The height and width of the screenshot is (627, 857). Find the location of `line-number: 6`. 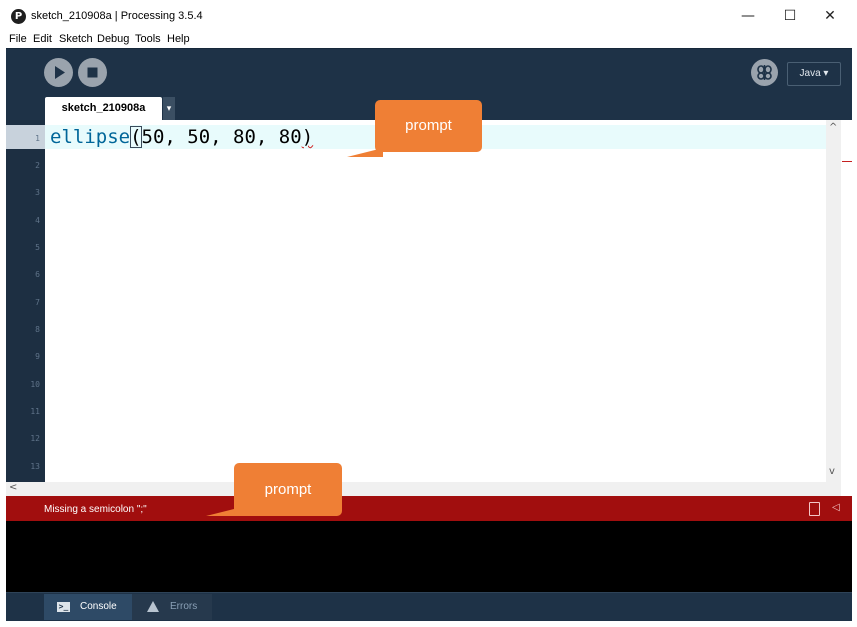

line-number: 6 is located at coordinates (37, 274).